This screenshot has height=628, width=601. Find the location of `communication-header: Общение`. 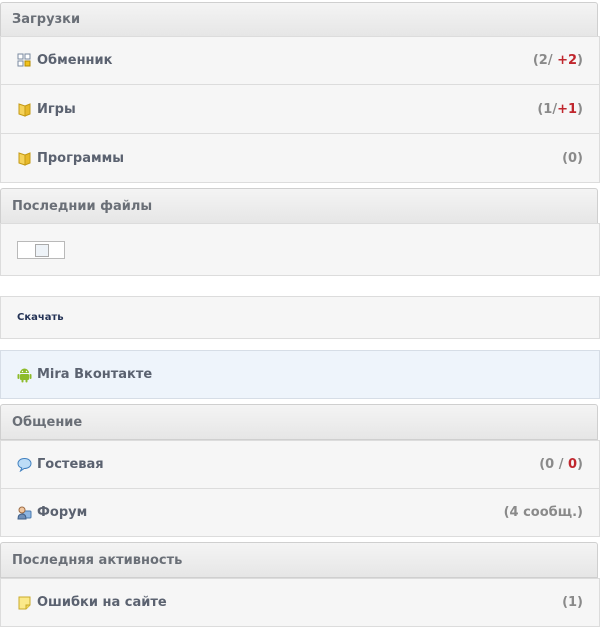

communication-header: Общение is located at coordinates (299, 422).